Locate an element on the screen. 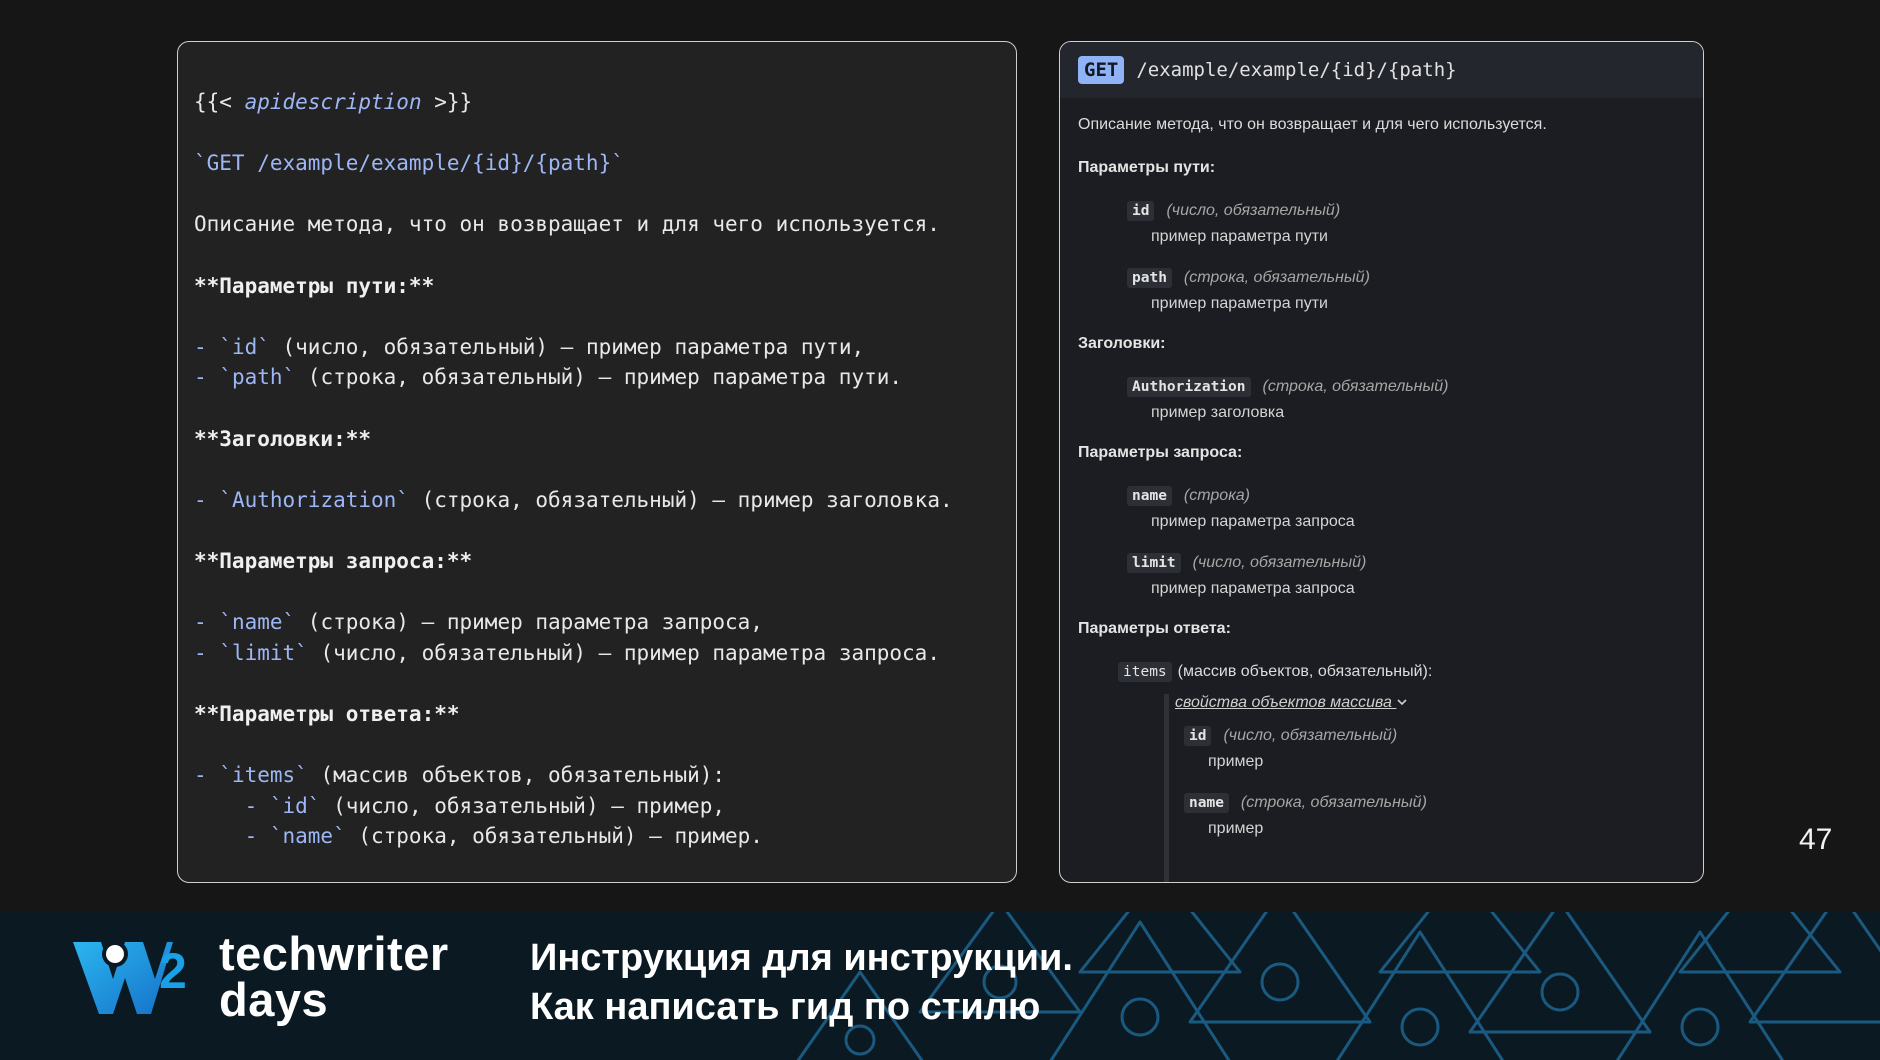 The height and width of the screenshot is (1060, 1880). brand-wordmark: techwriter days is located at coordinates (334, 975).